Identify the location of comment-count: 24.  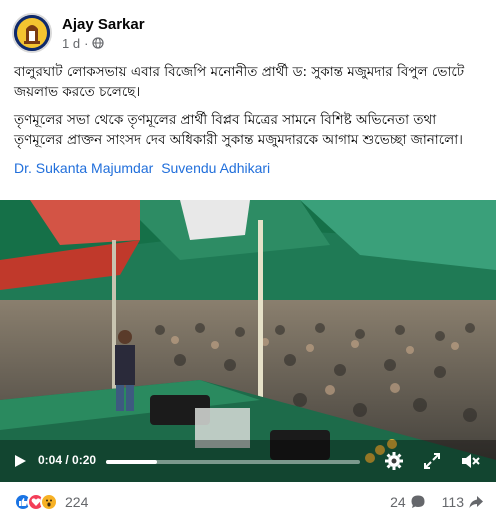
(398, 502).